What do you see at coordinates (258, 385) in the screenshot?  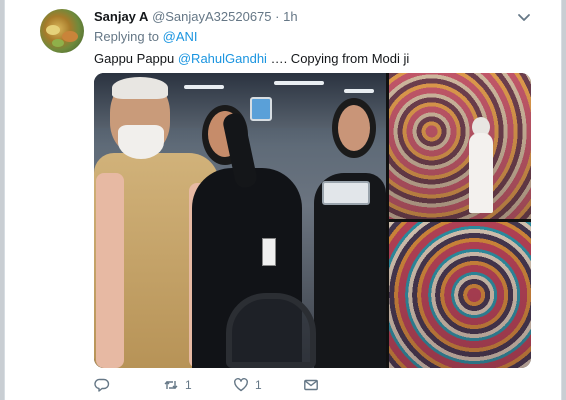 I see `like-count: 1` at bounding box center [258, 385].